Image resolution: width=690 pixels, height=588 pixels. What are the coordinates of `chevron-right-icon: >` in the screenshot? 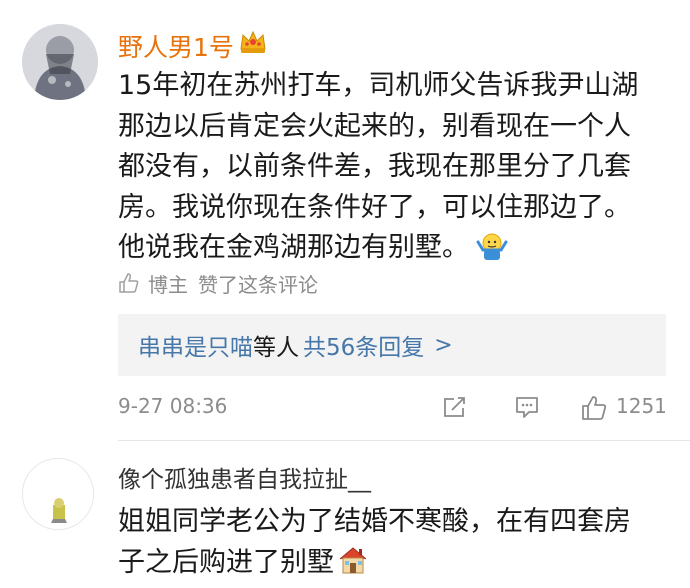 It's located at (443, 345).